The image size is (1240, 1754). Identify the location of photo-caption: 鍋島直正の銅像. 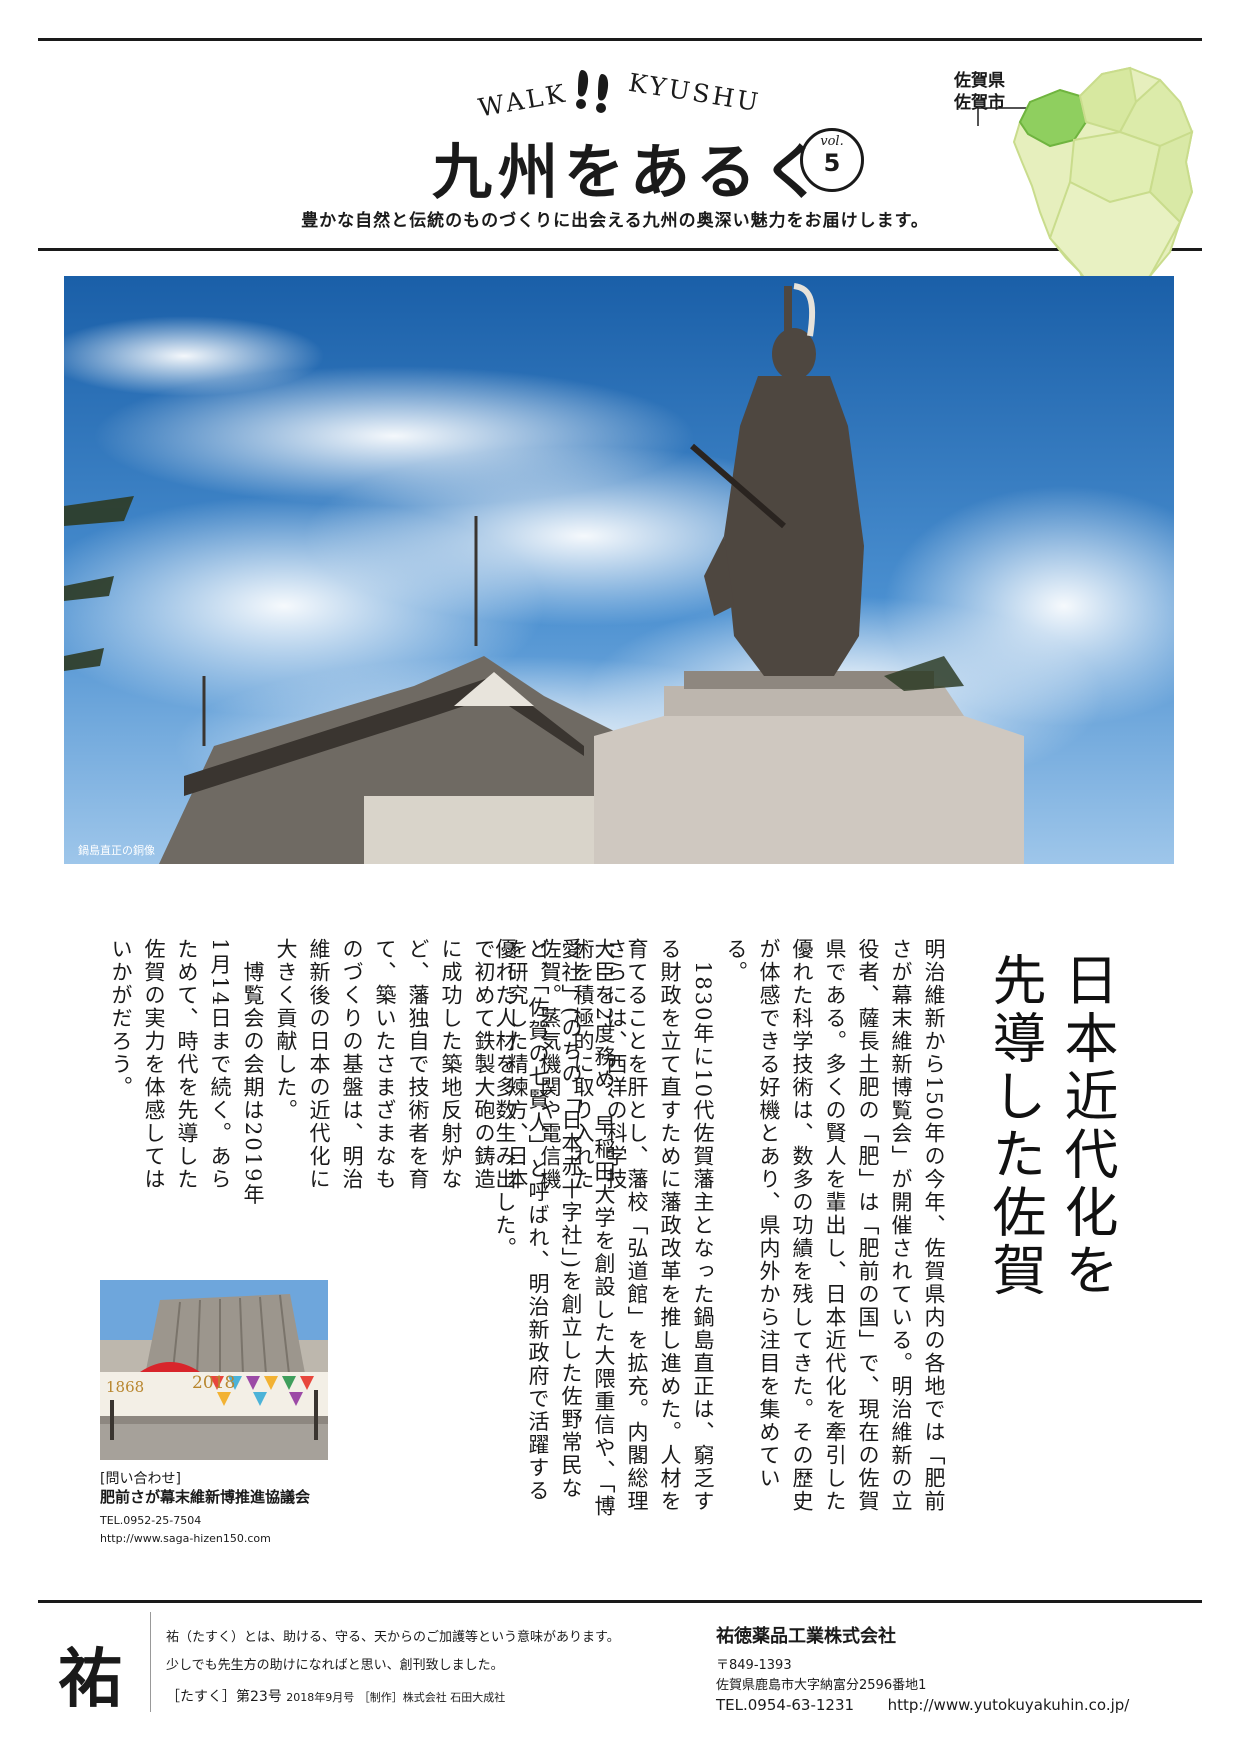
(116, 850).